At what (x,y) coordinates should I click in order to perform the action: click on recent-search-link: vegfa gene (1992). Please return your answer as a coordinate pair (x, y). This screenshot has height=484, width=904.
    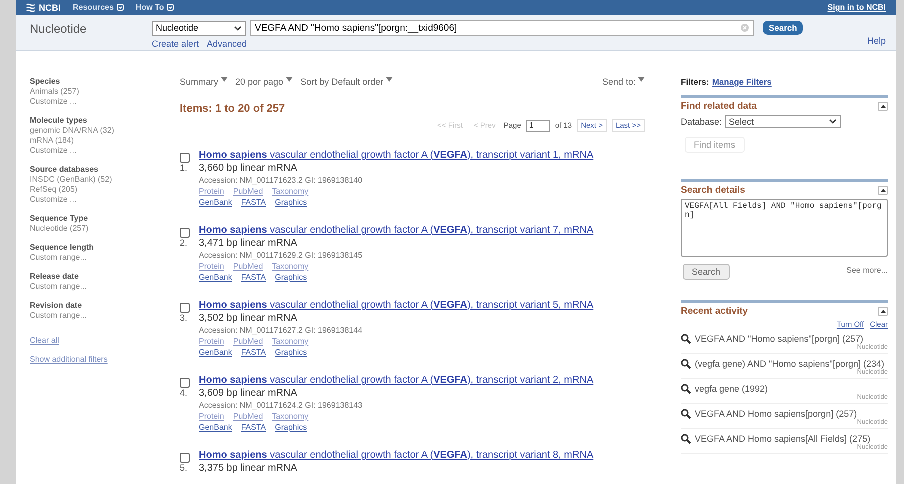
    Looking at the image, I should click on (791, 389).